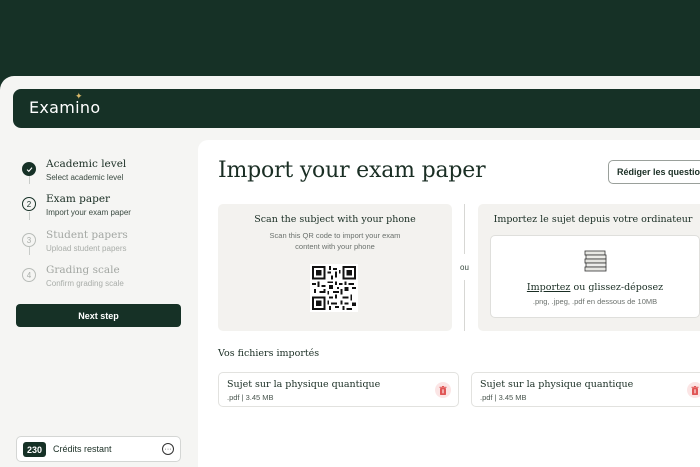  Describe the element at coordinates (35, 449) in the screenshot. I see `credits-count: 230` at that location.